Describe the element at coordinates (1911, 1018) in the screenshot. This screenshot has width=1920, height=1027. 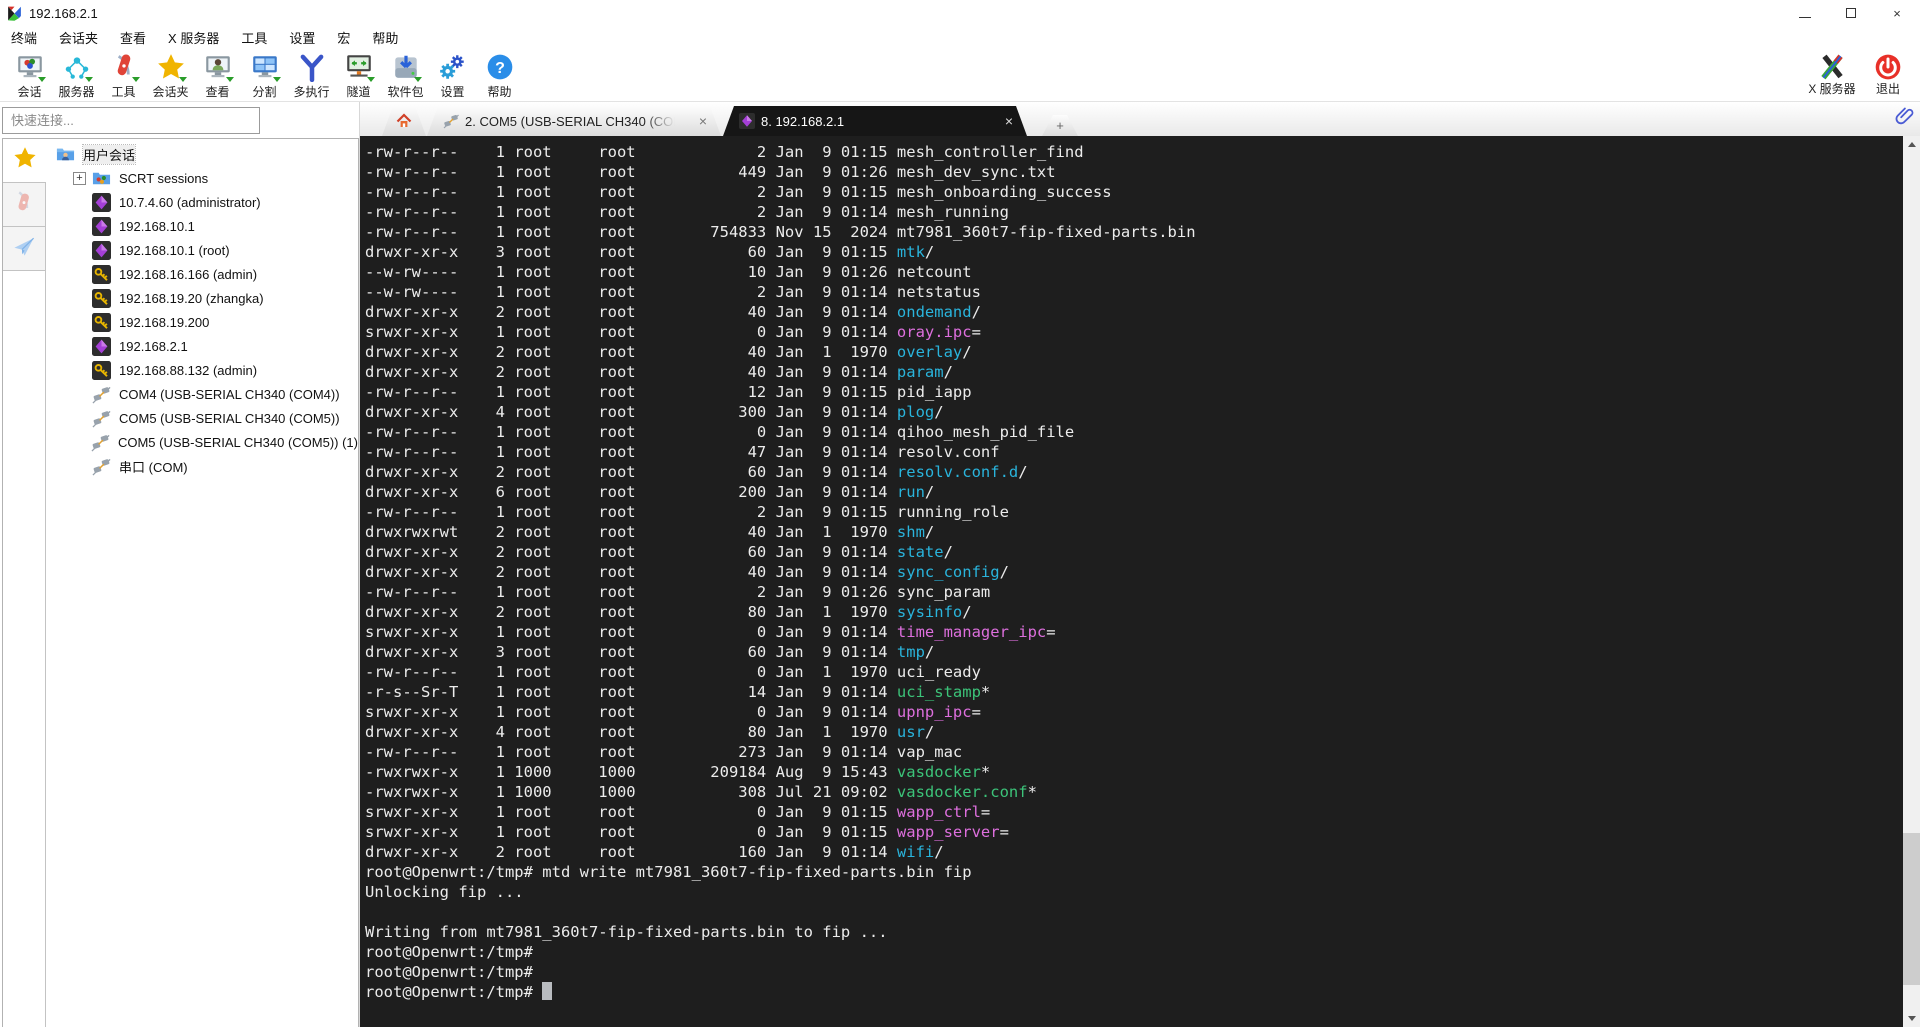
I see `scroll-down-arrow-icon` at that location.